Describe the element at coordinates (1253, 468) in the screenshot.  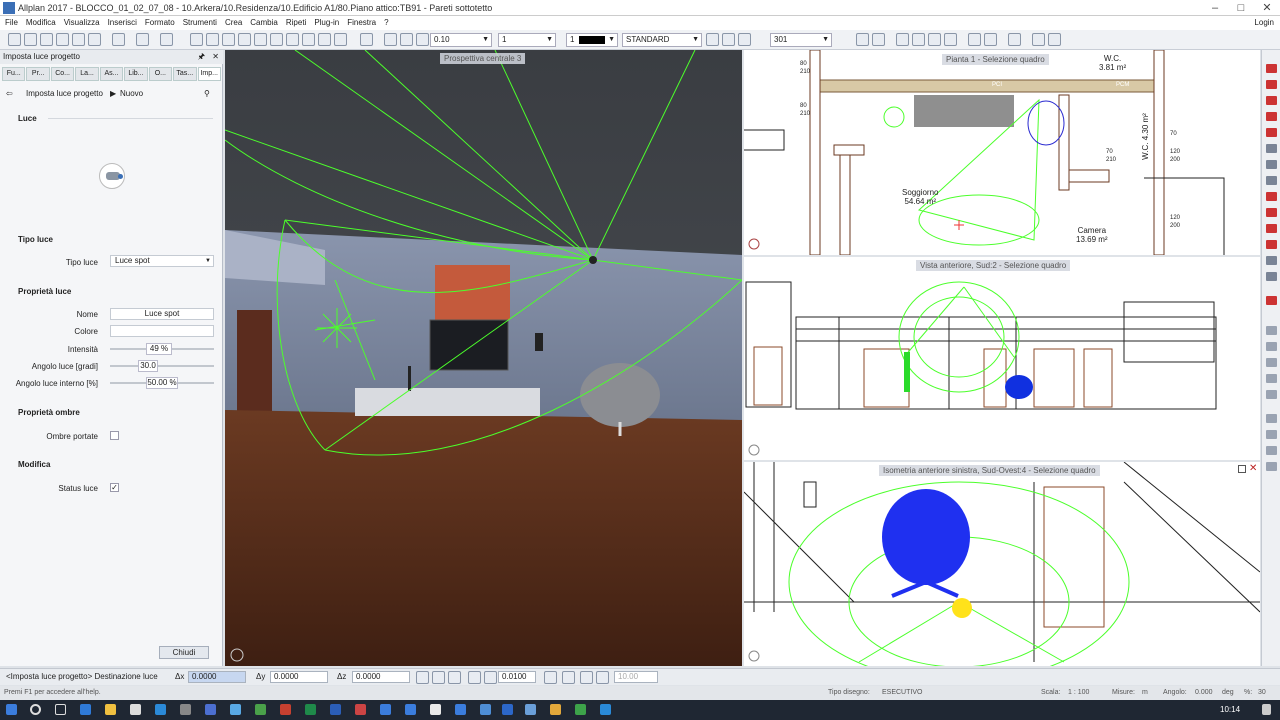
I see `close-view-icon: ✕` at that location.